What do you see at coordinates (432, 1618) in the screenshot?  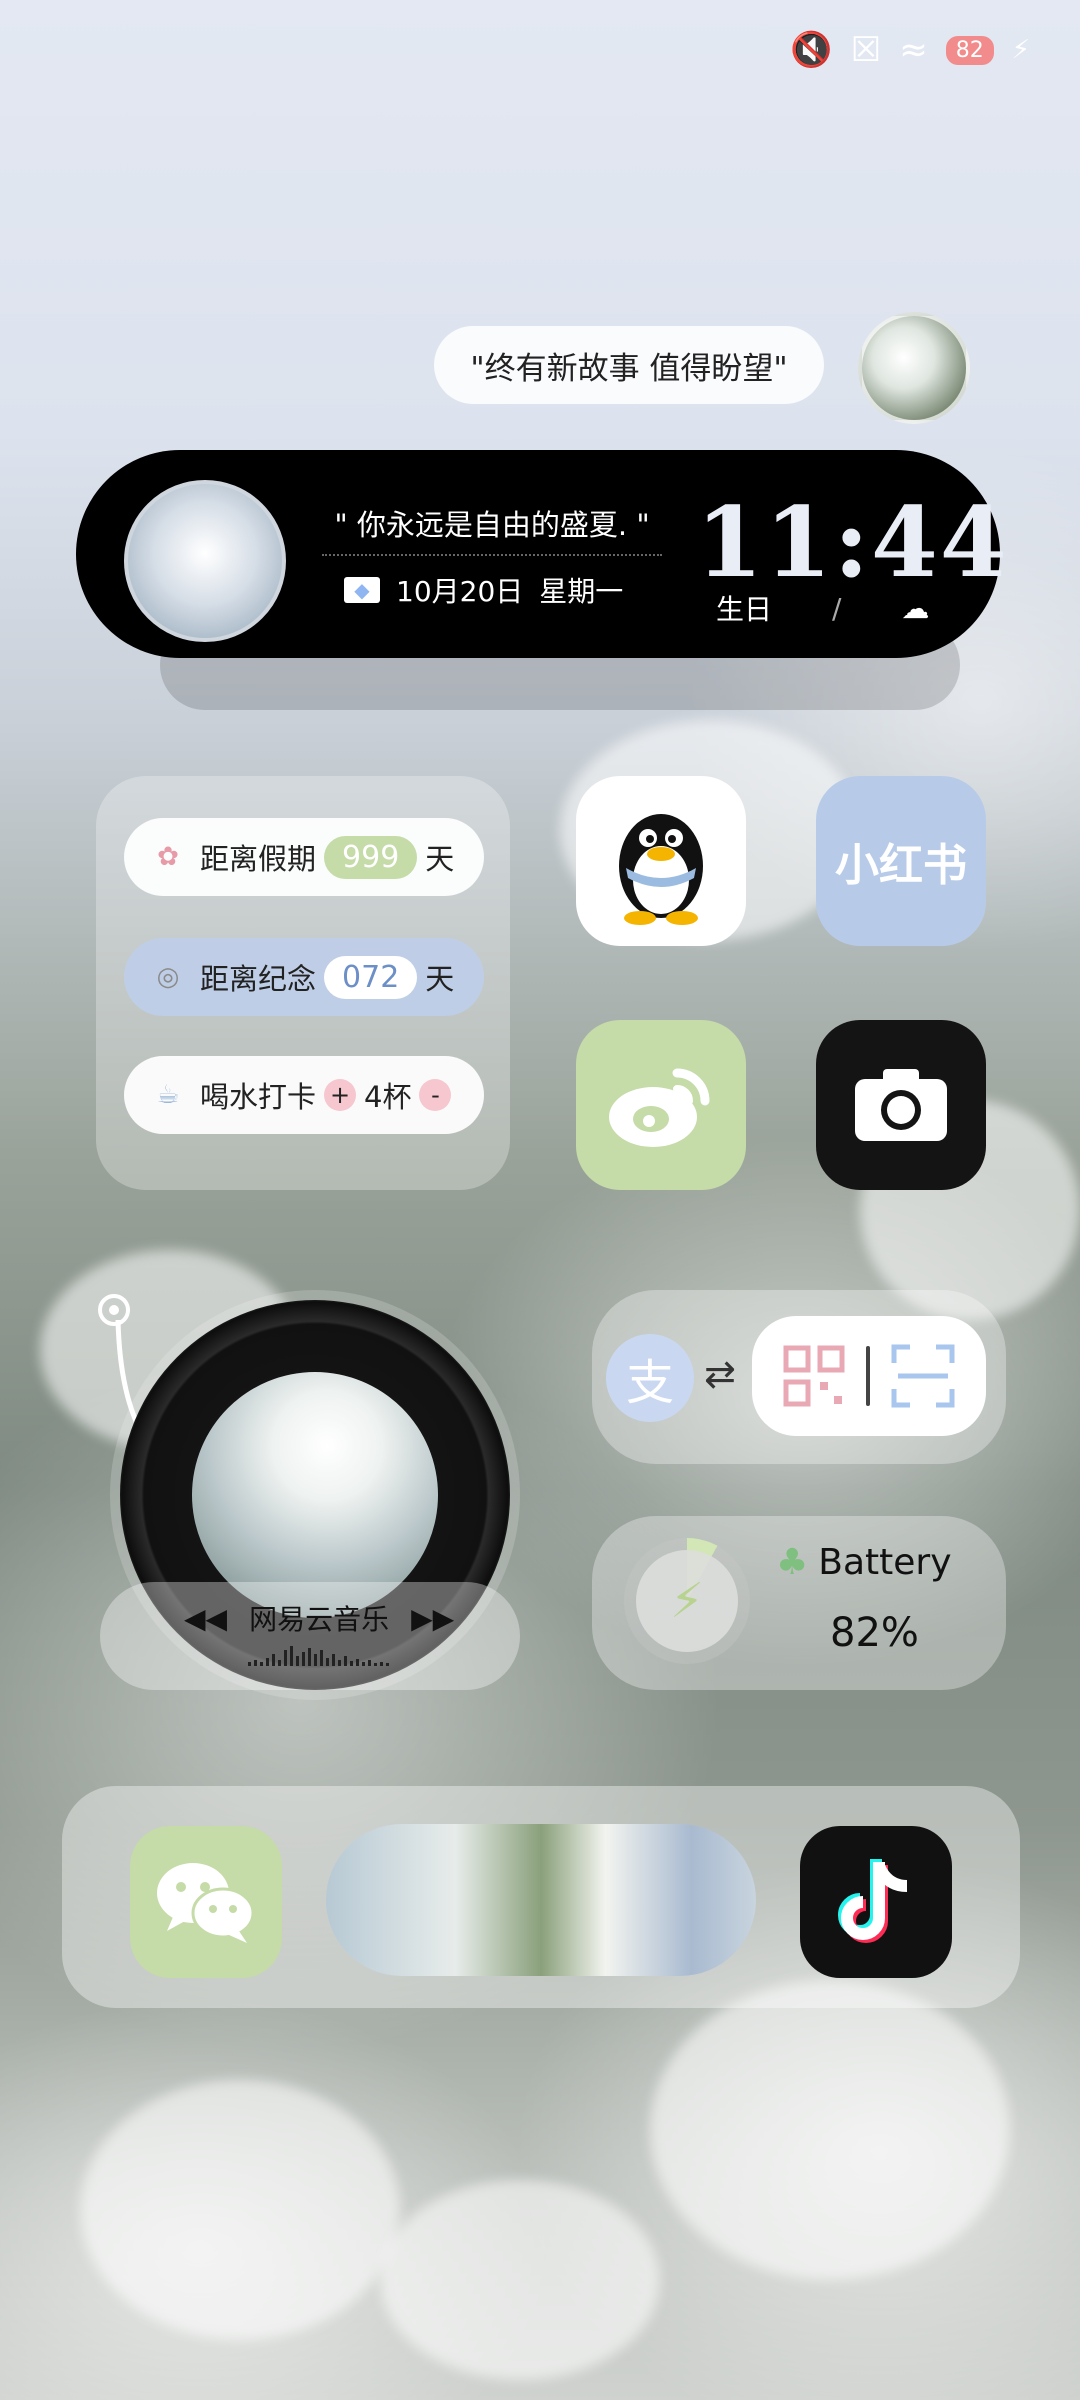 I see `next-track-icon: ▶▶` at bounding box center [432, 1618].